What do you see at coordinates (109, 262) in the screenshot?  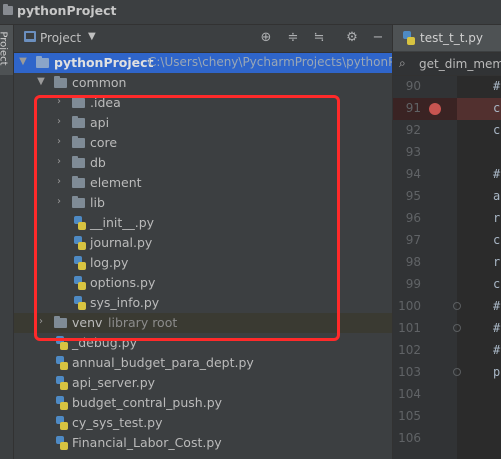 I see `tree-item-label: log.py` at bounding box center [109, 262].